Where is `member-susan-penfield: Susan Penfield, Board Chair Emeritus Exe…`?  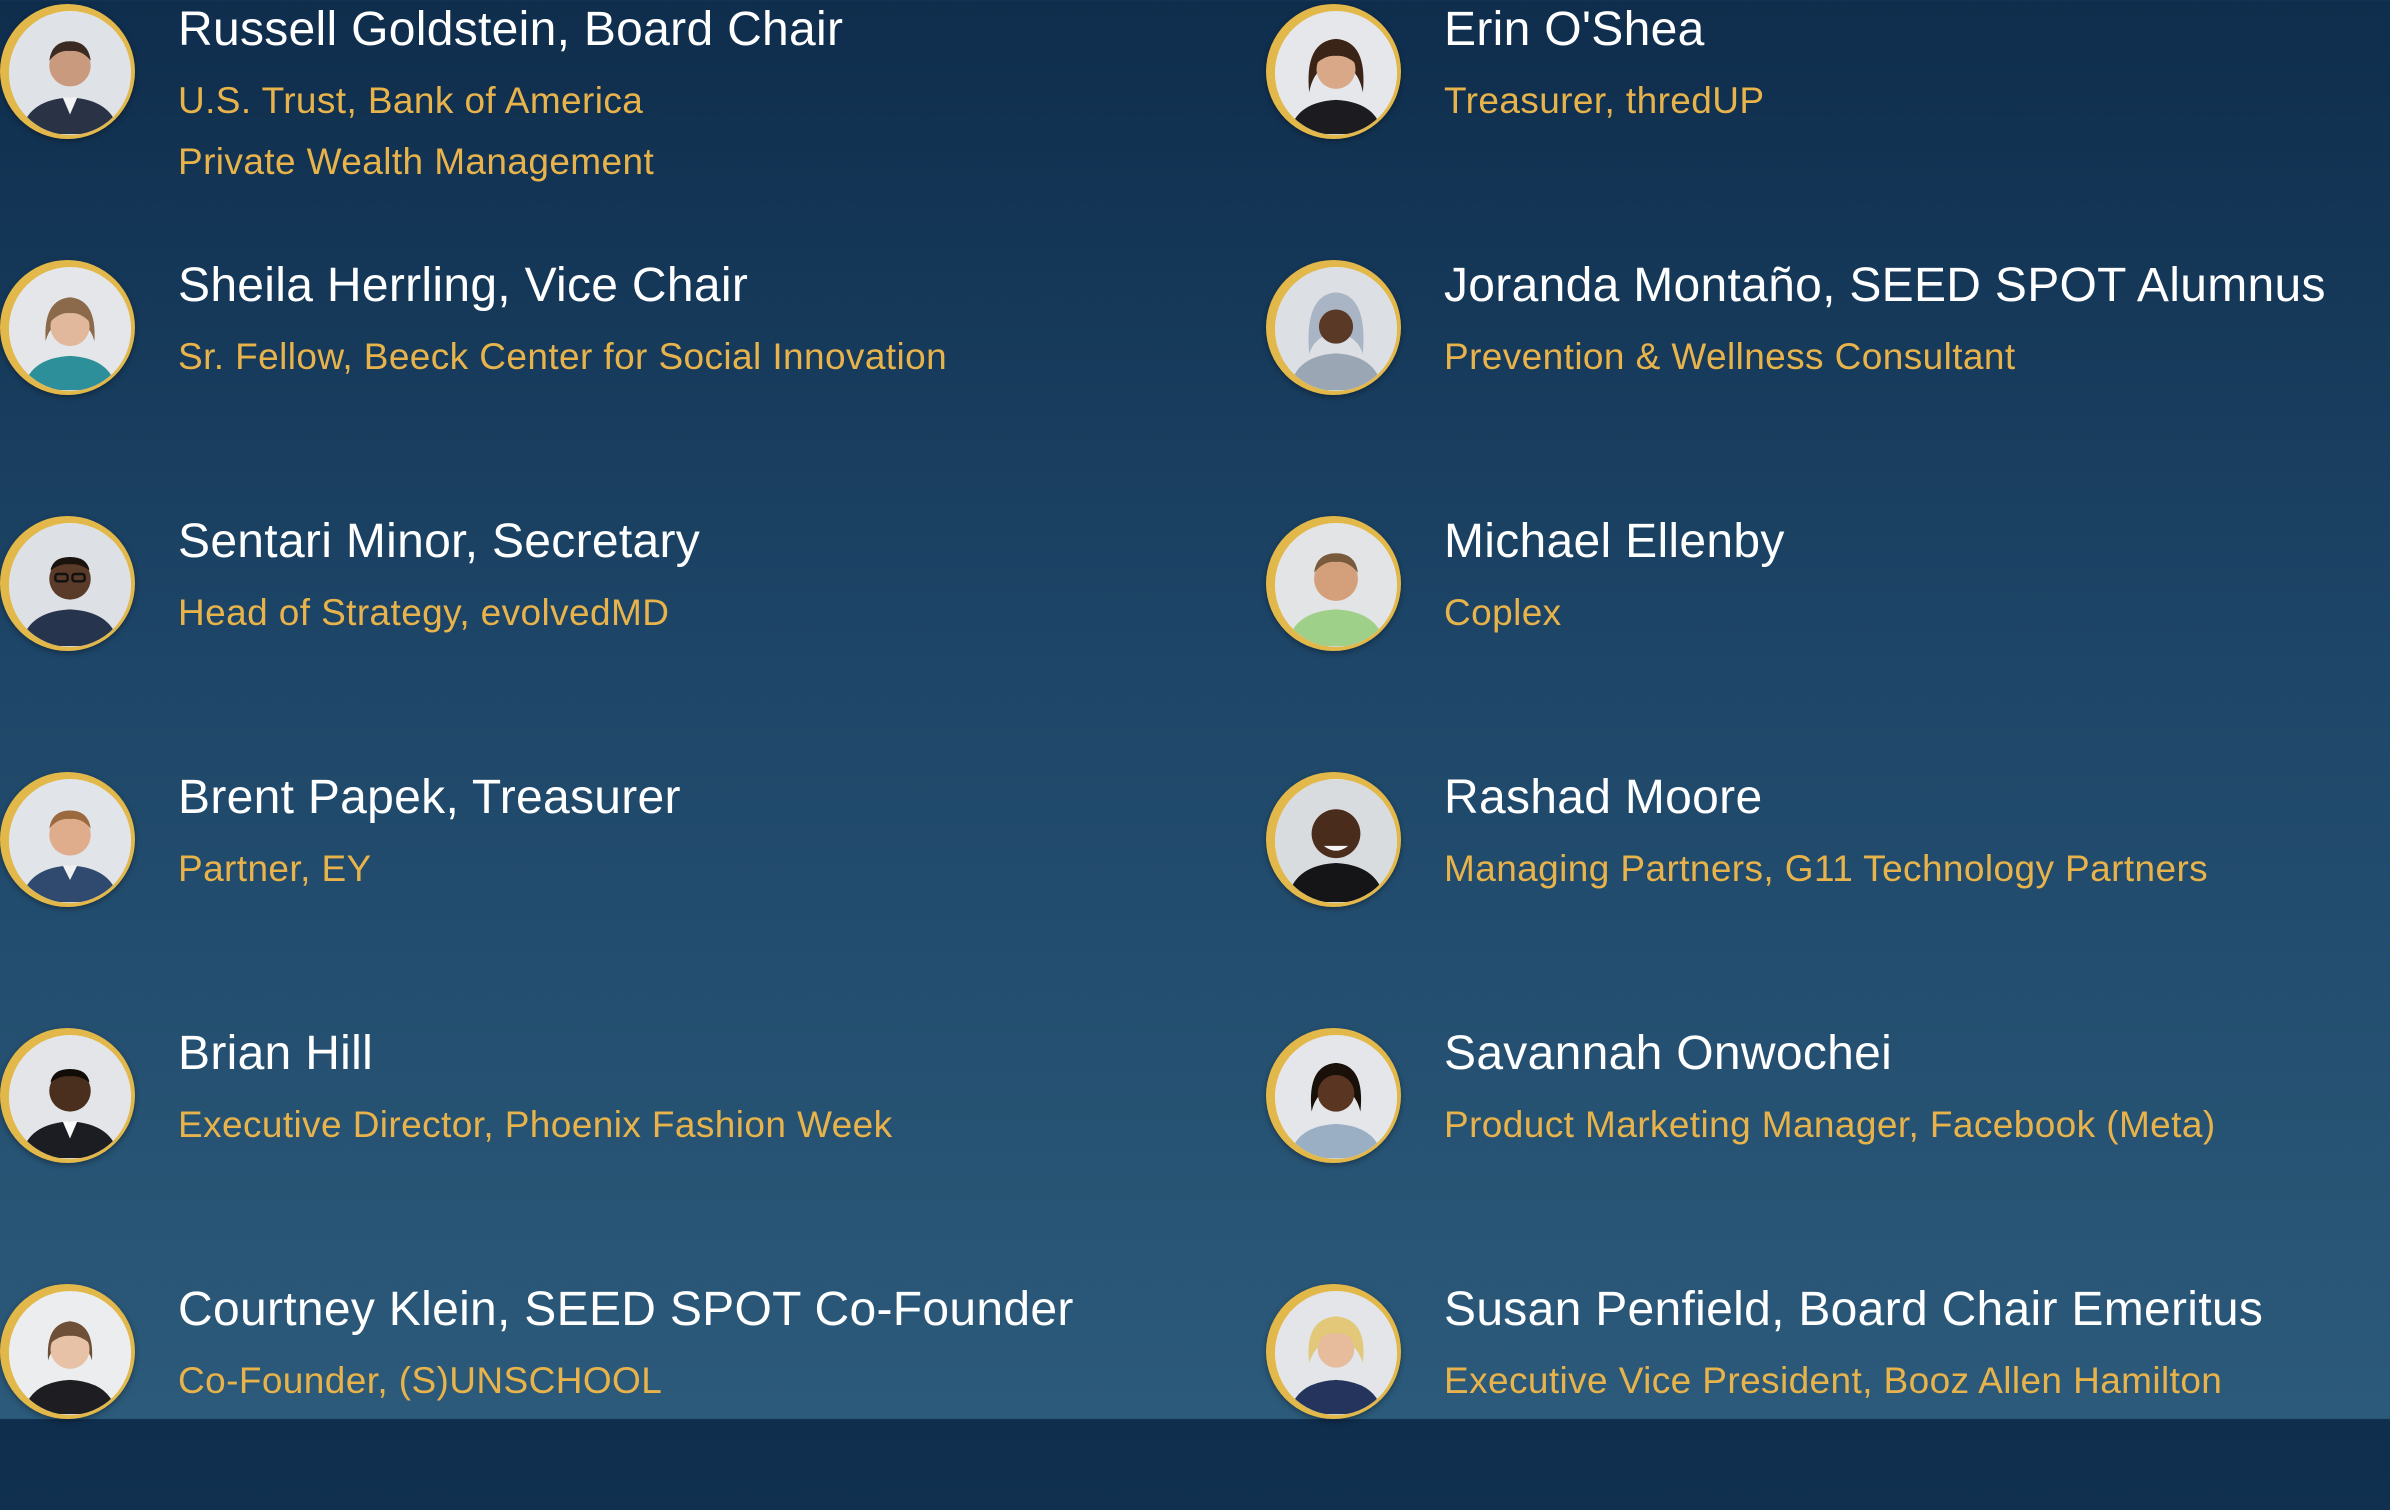 member-susan-penfield: Susan Penfield, Board Chair Emeritus Exe… is located at coordinates (1828, 1395).